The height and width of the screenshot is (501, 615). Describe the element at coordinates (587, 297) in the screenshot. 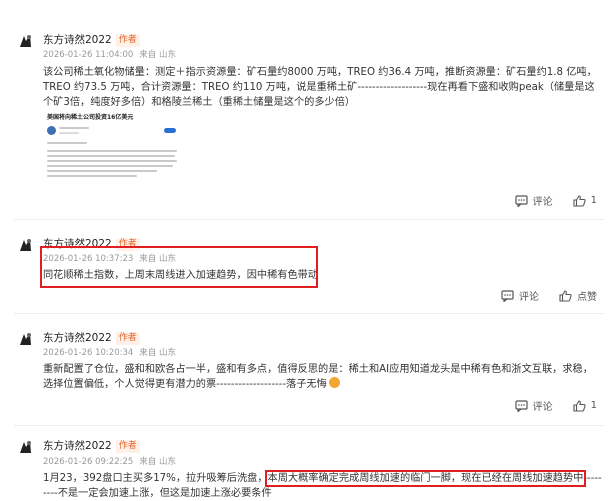

I see `like-label: 点赞` at that location.